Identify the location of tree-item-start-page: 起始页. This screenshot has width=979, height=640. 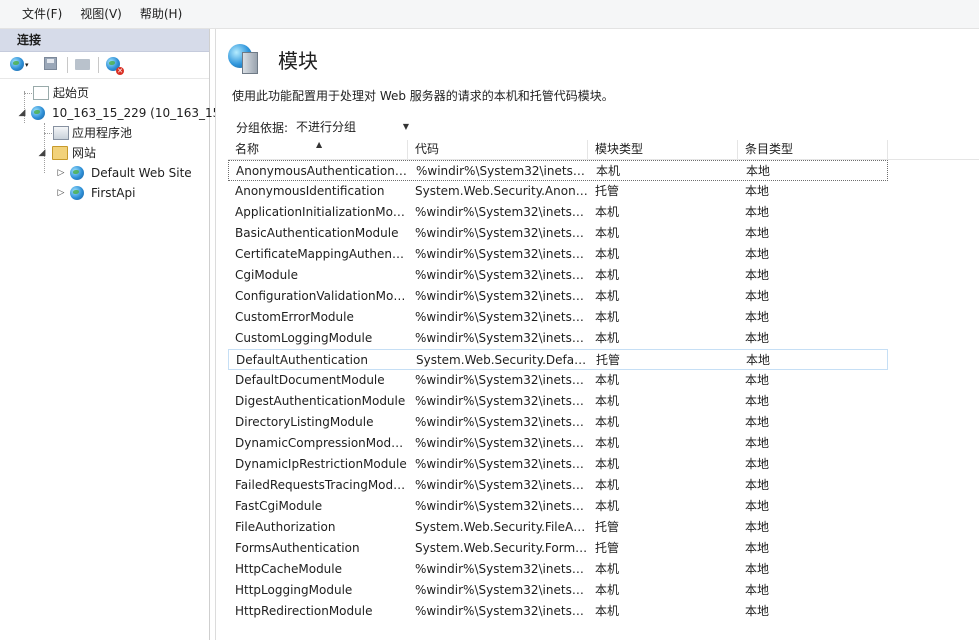
(104, 93).